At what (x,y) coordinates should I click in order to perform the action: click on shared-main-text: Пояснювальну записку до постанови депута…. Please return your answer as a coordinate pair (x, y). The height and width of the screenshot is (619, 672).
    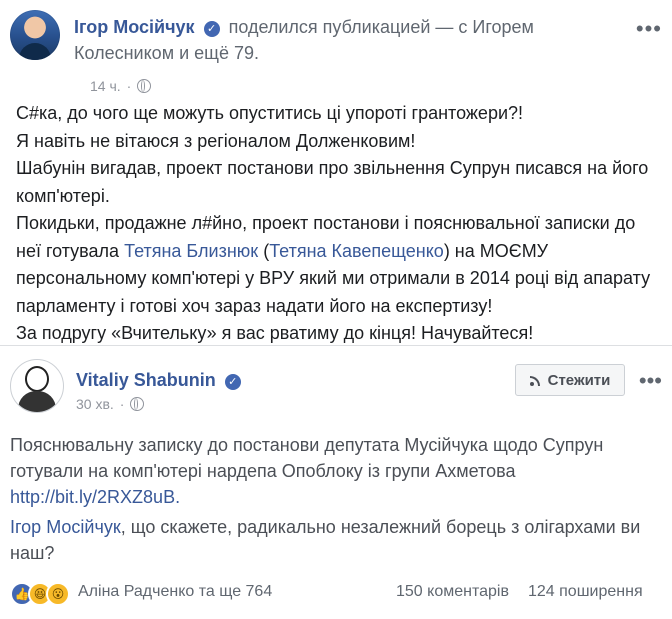
    Looking at the image, I should click on (307, 458).